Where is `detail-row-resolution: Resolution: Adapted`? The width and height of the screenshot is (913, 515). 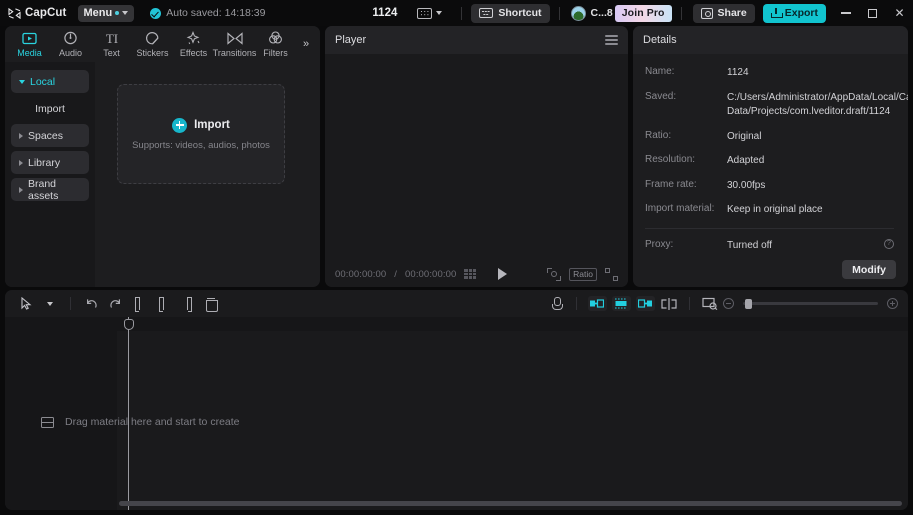
detail-row-resolution: Resolution: Adapted is located at coordinates (769, 161).